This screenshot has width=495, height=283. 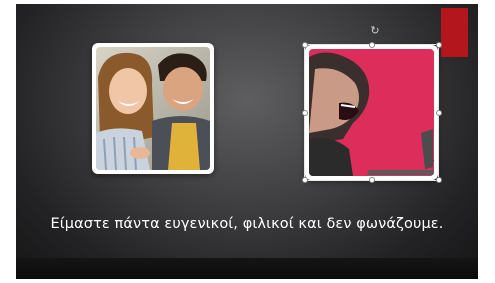 I want to click on resize-handle-right, so click(x=439, y=113).